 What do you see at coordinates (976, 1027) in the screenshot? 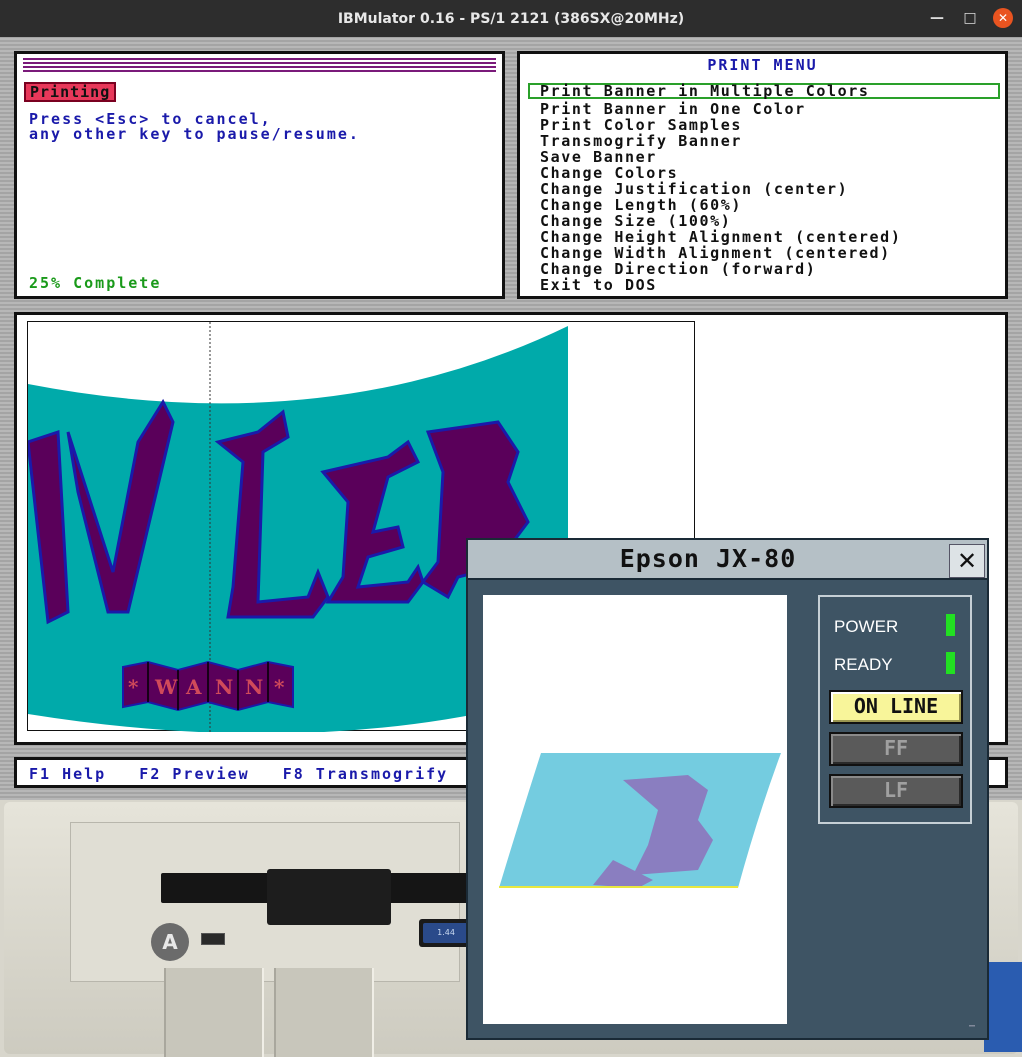
I see `resize-grip-icon: ⋯` at bounding box center [976, 1027].